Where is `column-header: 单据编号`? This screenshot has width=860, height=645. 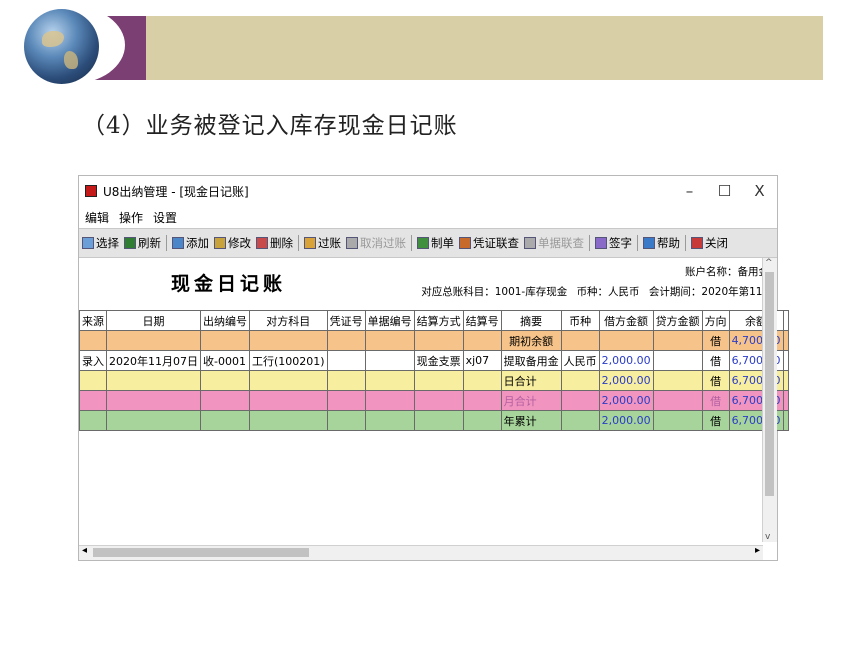 column-header: 单据编号 is located at coordinates (389, 320).